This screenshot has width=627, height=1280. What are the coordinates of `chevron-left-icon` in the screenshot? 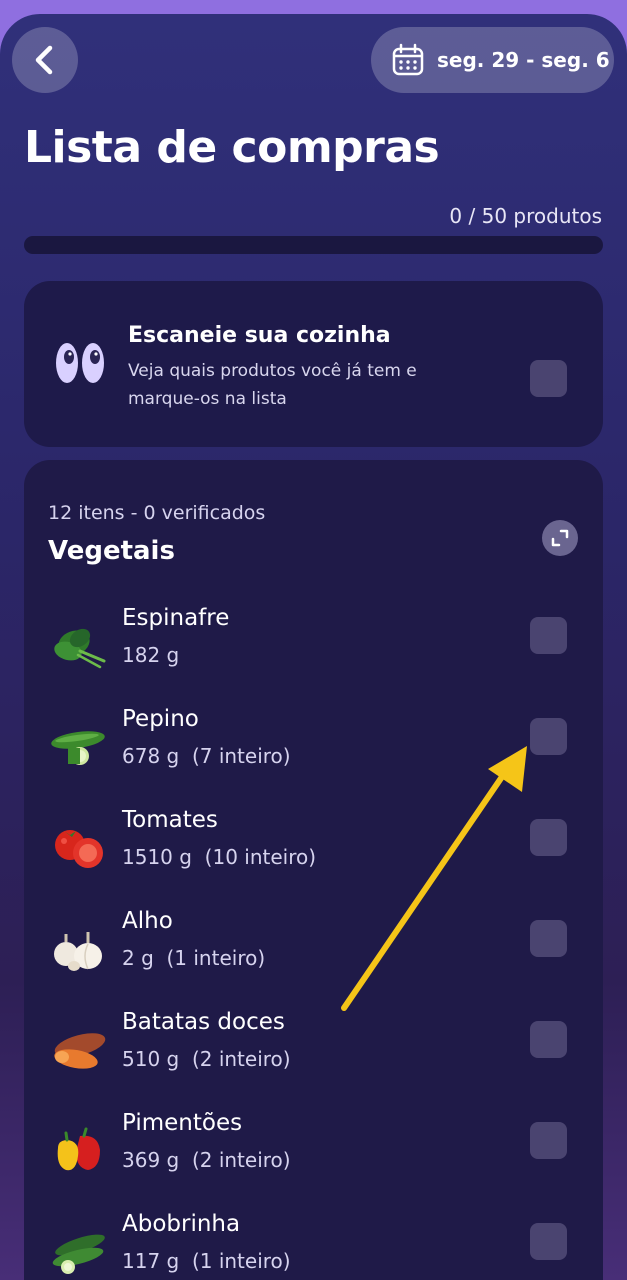 It's located at (44, 60).